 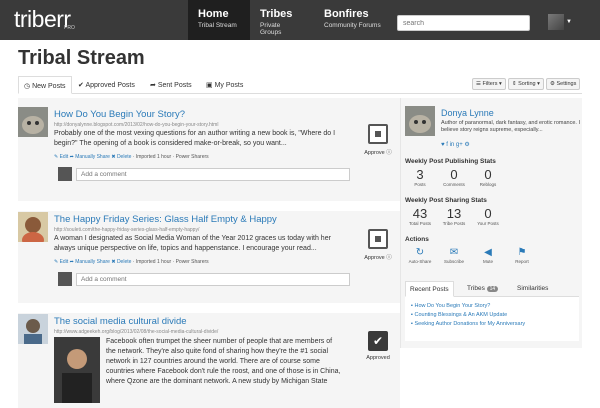 What do you see at coordinates (33, 122) in the screenshot?
I see `post-thumbnail` at bounding box center [33, 122].